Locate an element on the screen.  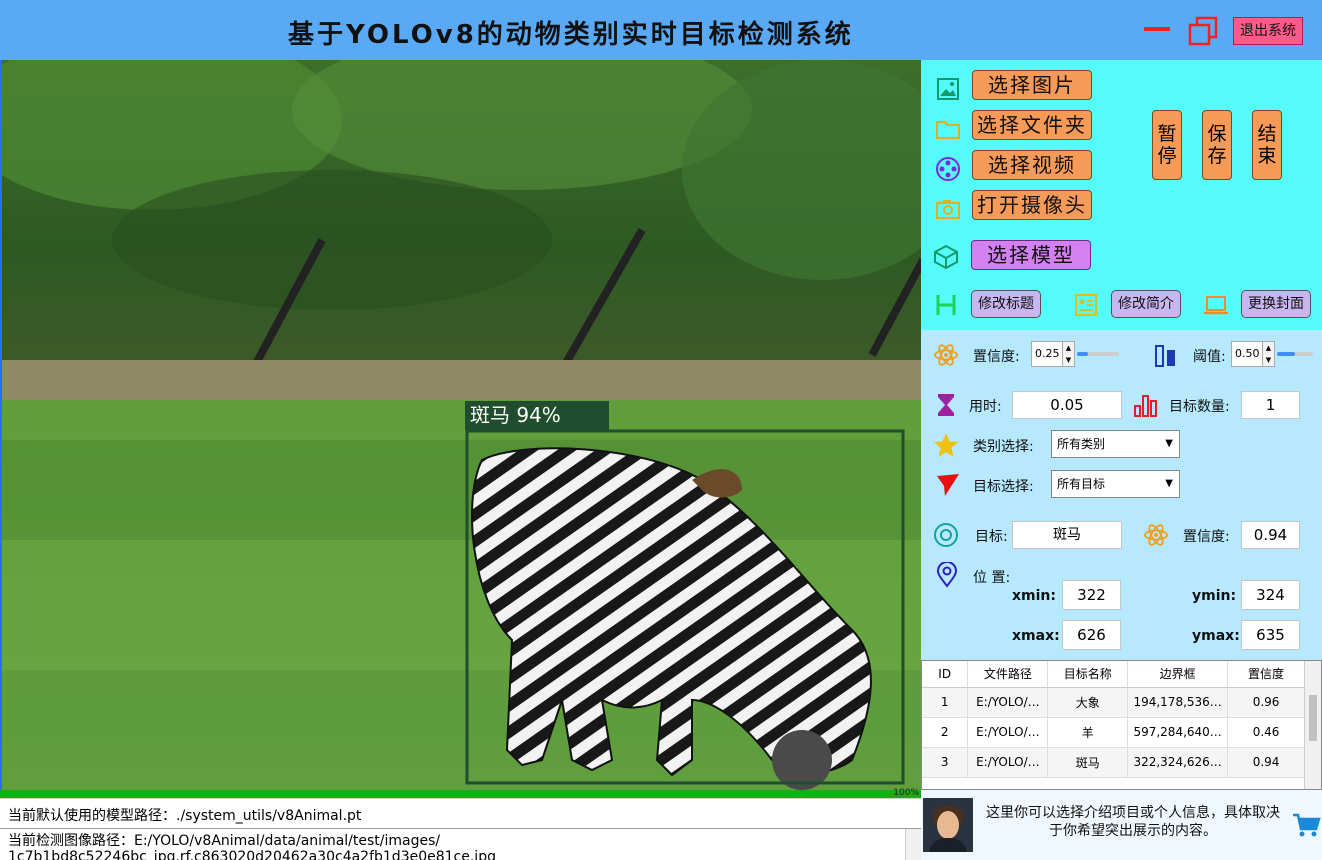
table-scrollbar is located at coordinates (1312, 725).